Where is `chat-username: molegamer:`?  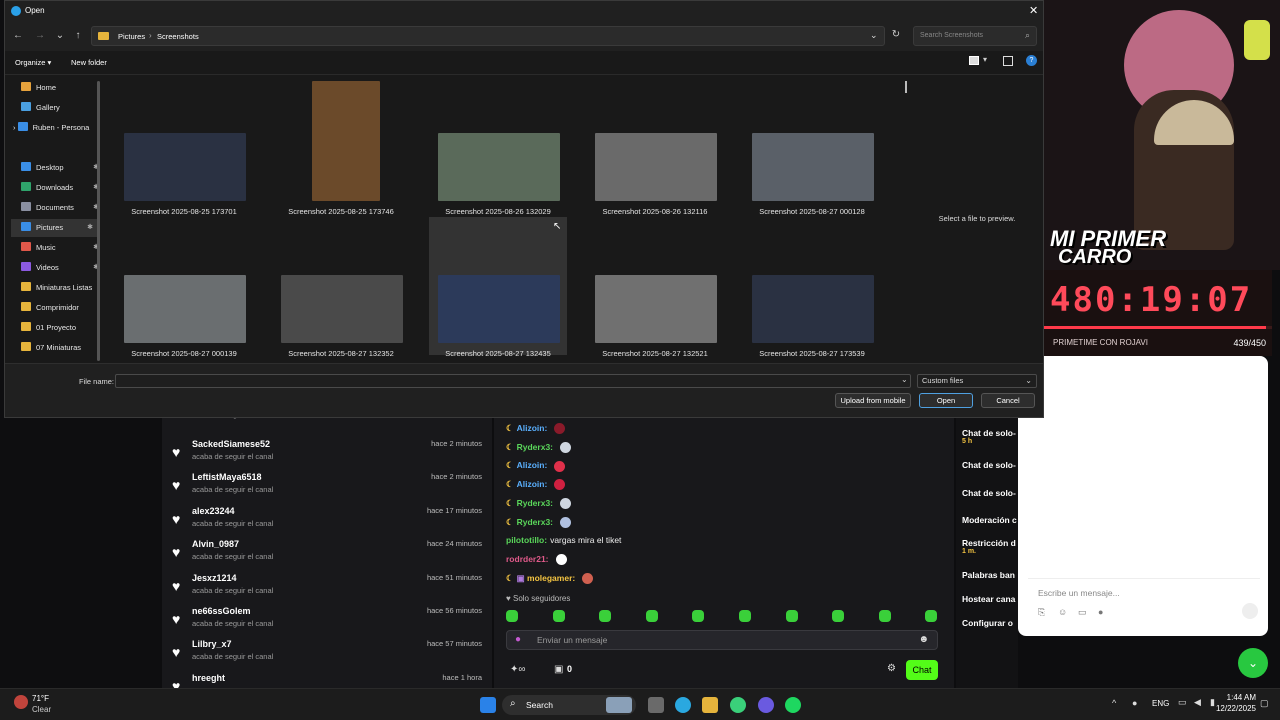 chat-username: molegamer: is located at coordinates (551, 578).